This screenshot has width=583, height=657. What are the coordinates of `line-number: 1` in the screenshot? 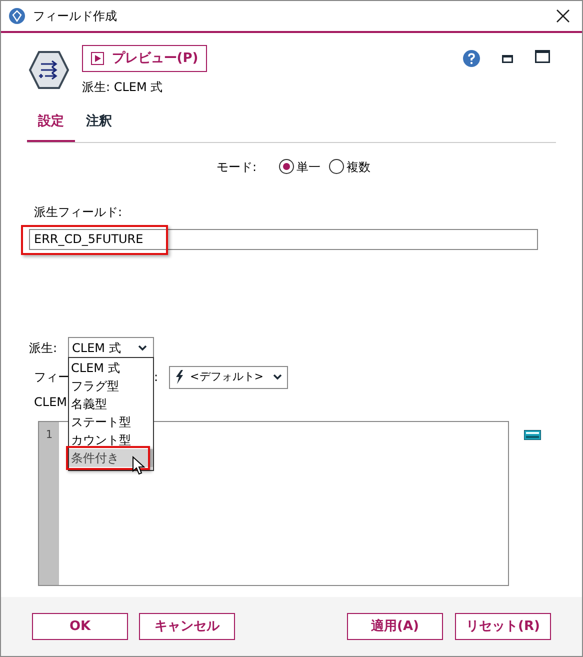 It's located at (49, 434).